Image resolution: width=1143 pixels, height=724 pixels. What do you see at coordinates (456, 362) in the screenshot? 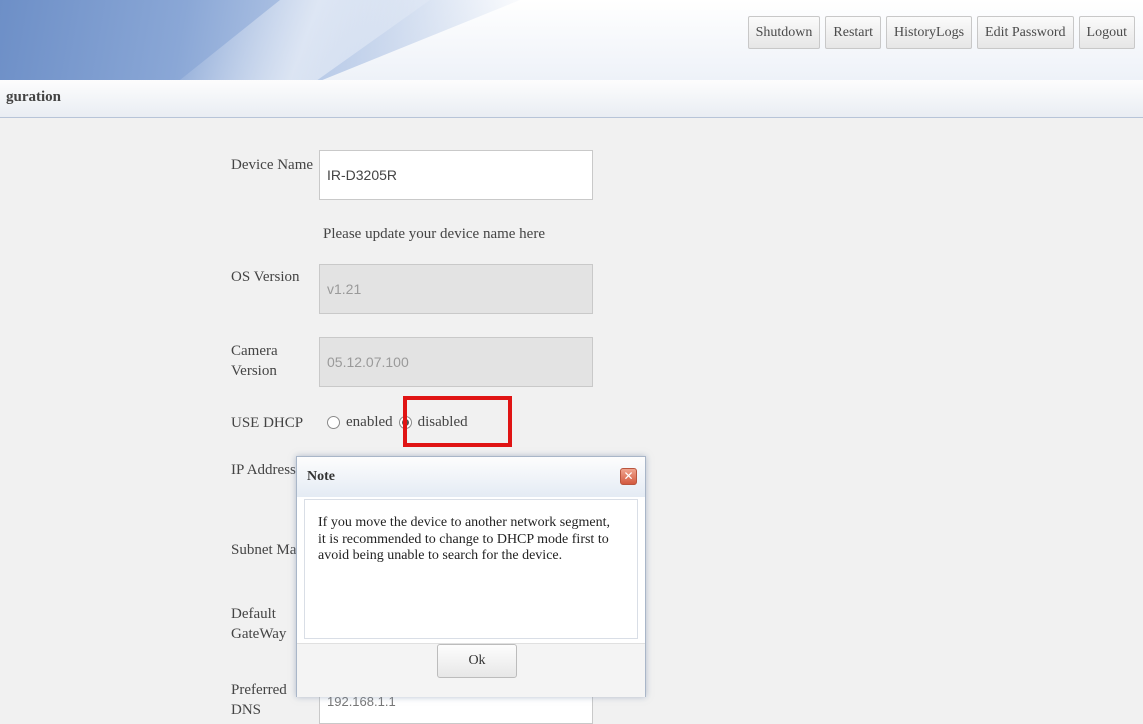
I see `camera-version-field: 05.12.07.100` at bounding box center [456, 362].